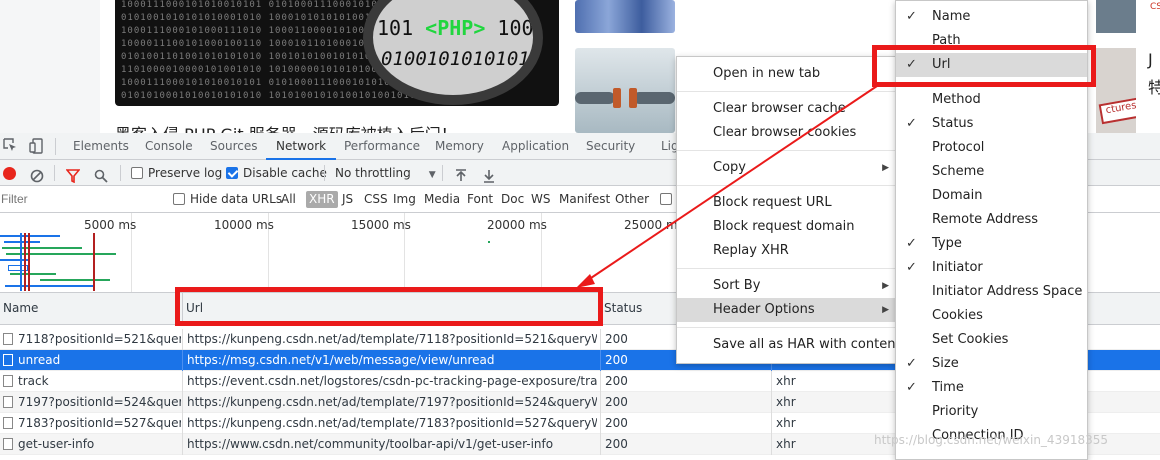 The height and width of the screenshot is (460, 1160). What do you see at coordinates (42, 248) in the screenshot?
I see `waterfall-bar` at bounding box center [42, 248].